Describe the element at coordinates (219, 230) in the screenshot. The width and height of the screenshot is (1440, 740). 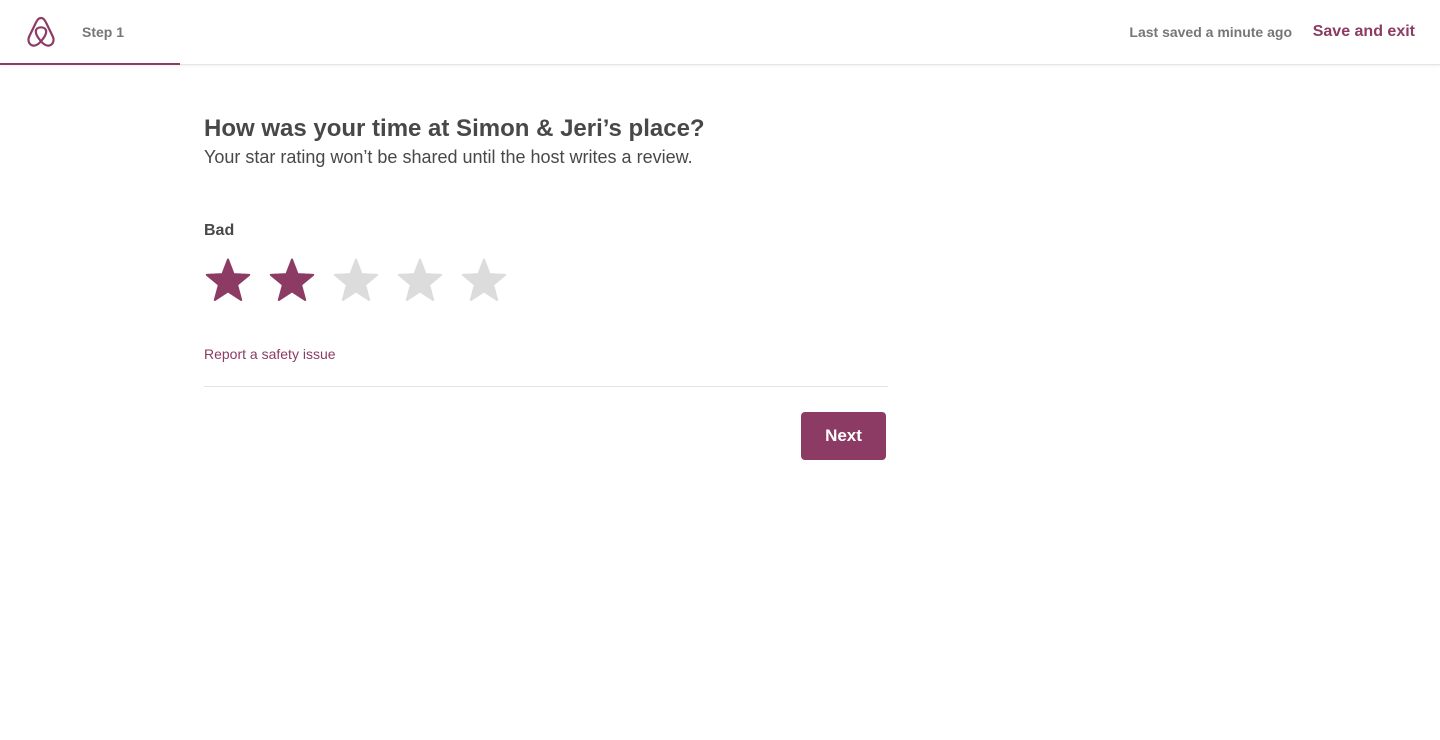
I see `rating-label: Bad` at that location.